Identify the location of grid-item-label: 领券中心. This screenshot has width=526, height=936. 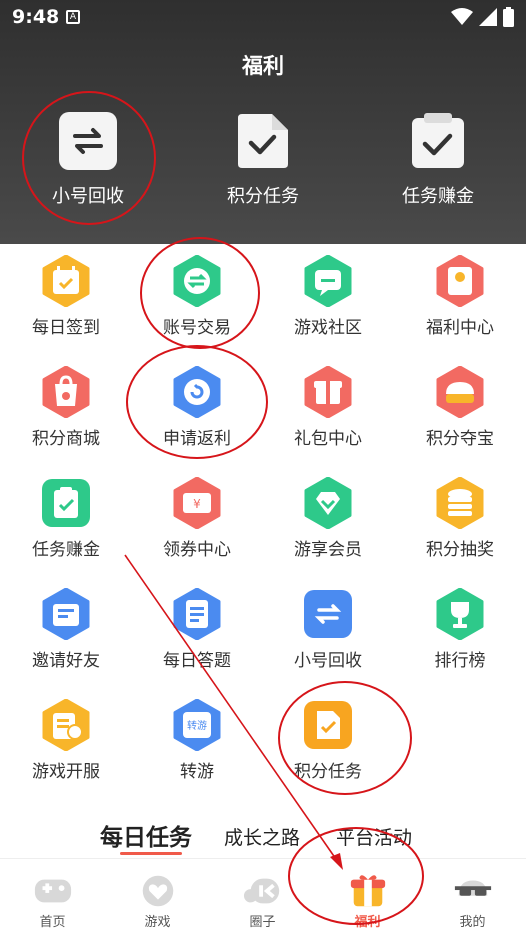
(197, 550).